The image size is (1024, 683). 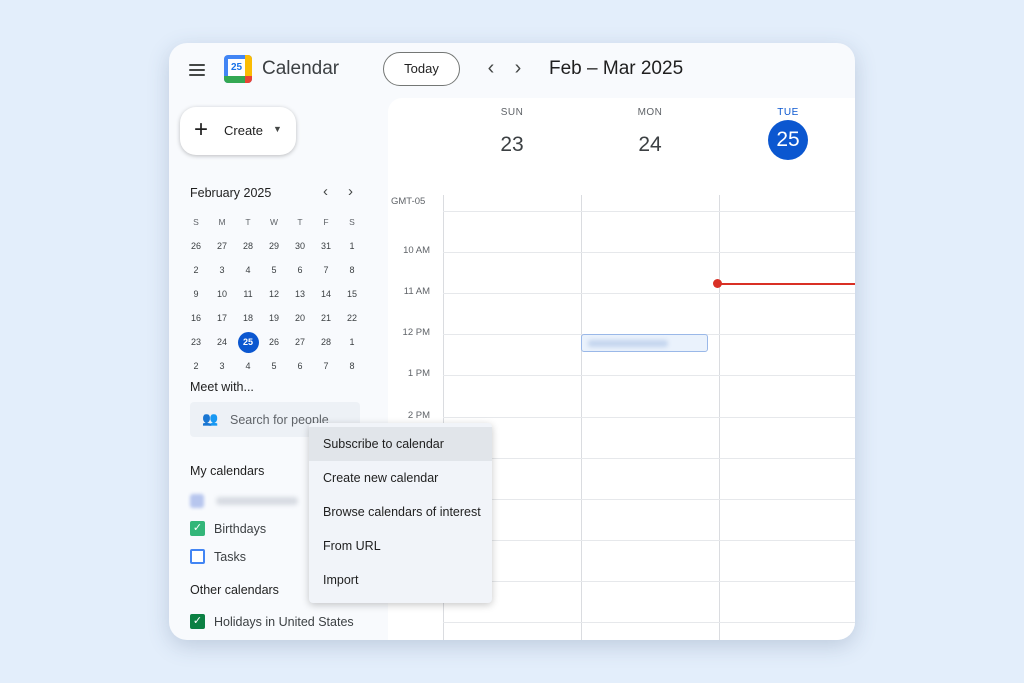 I want to click on day-header-mon: MON 24, so click(x=650, y=131).